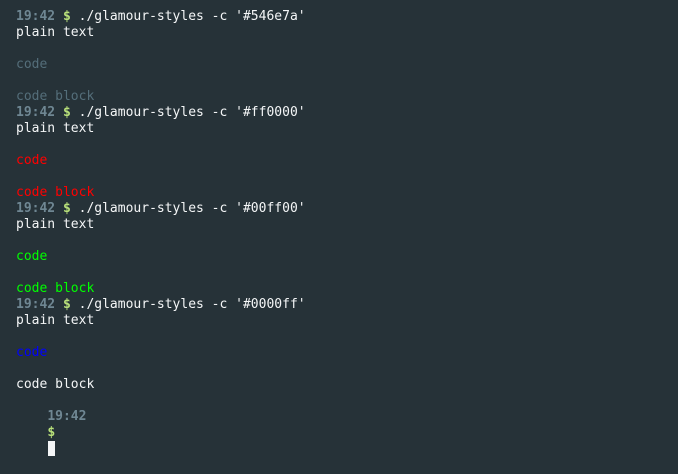  Describe the element at coordinates (192, 112) in the screenshot. I see `command-text: ./glamour-styles -c '#ff0000'` at that location.